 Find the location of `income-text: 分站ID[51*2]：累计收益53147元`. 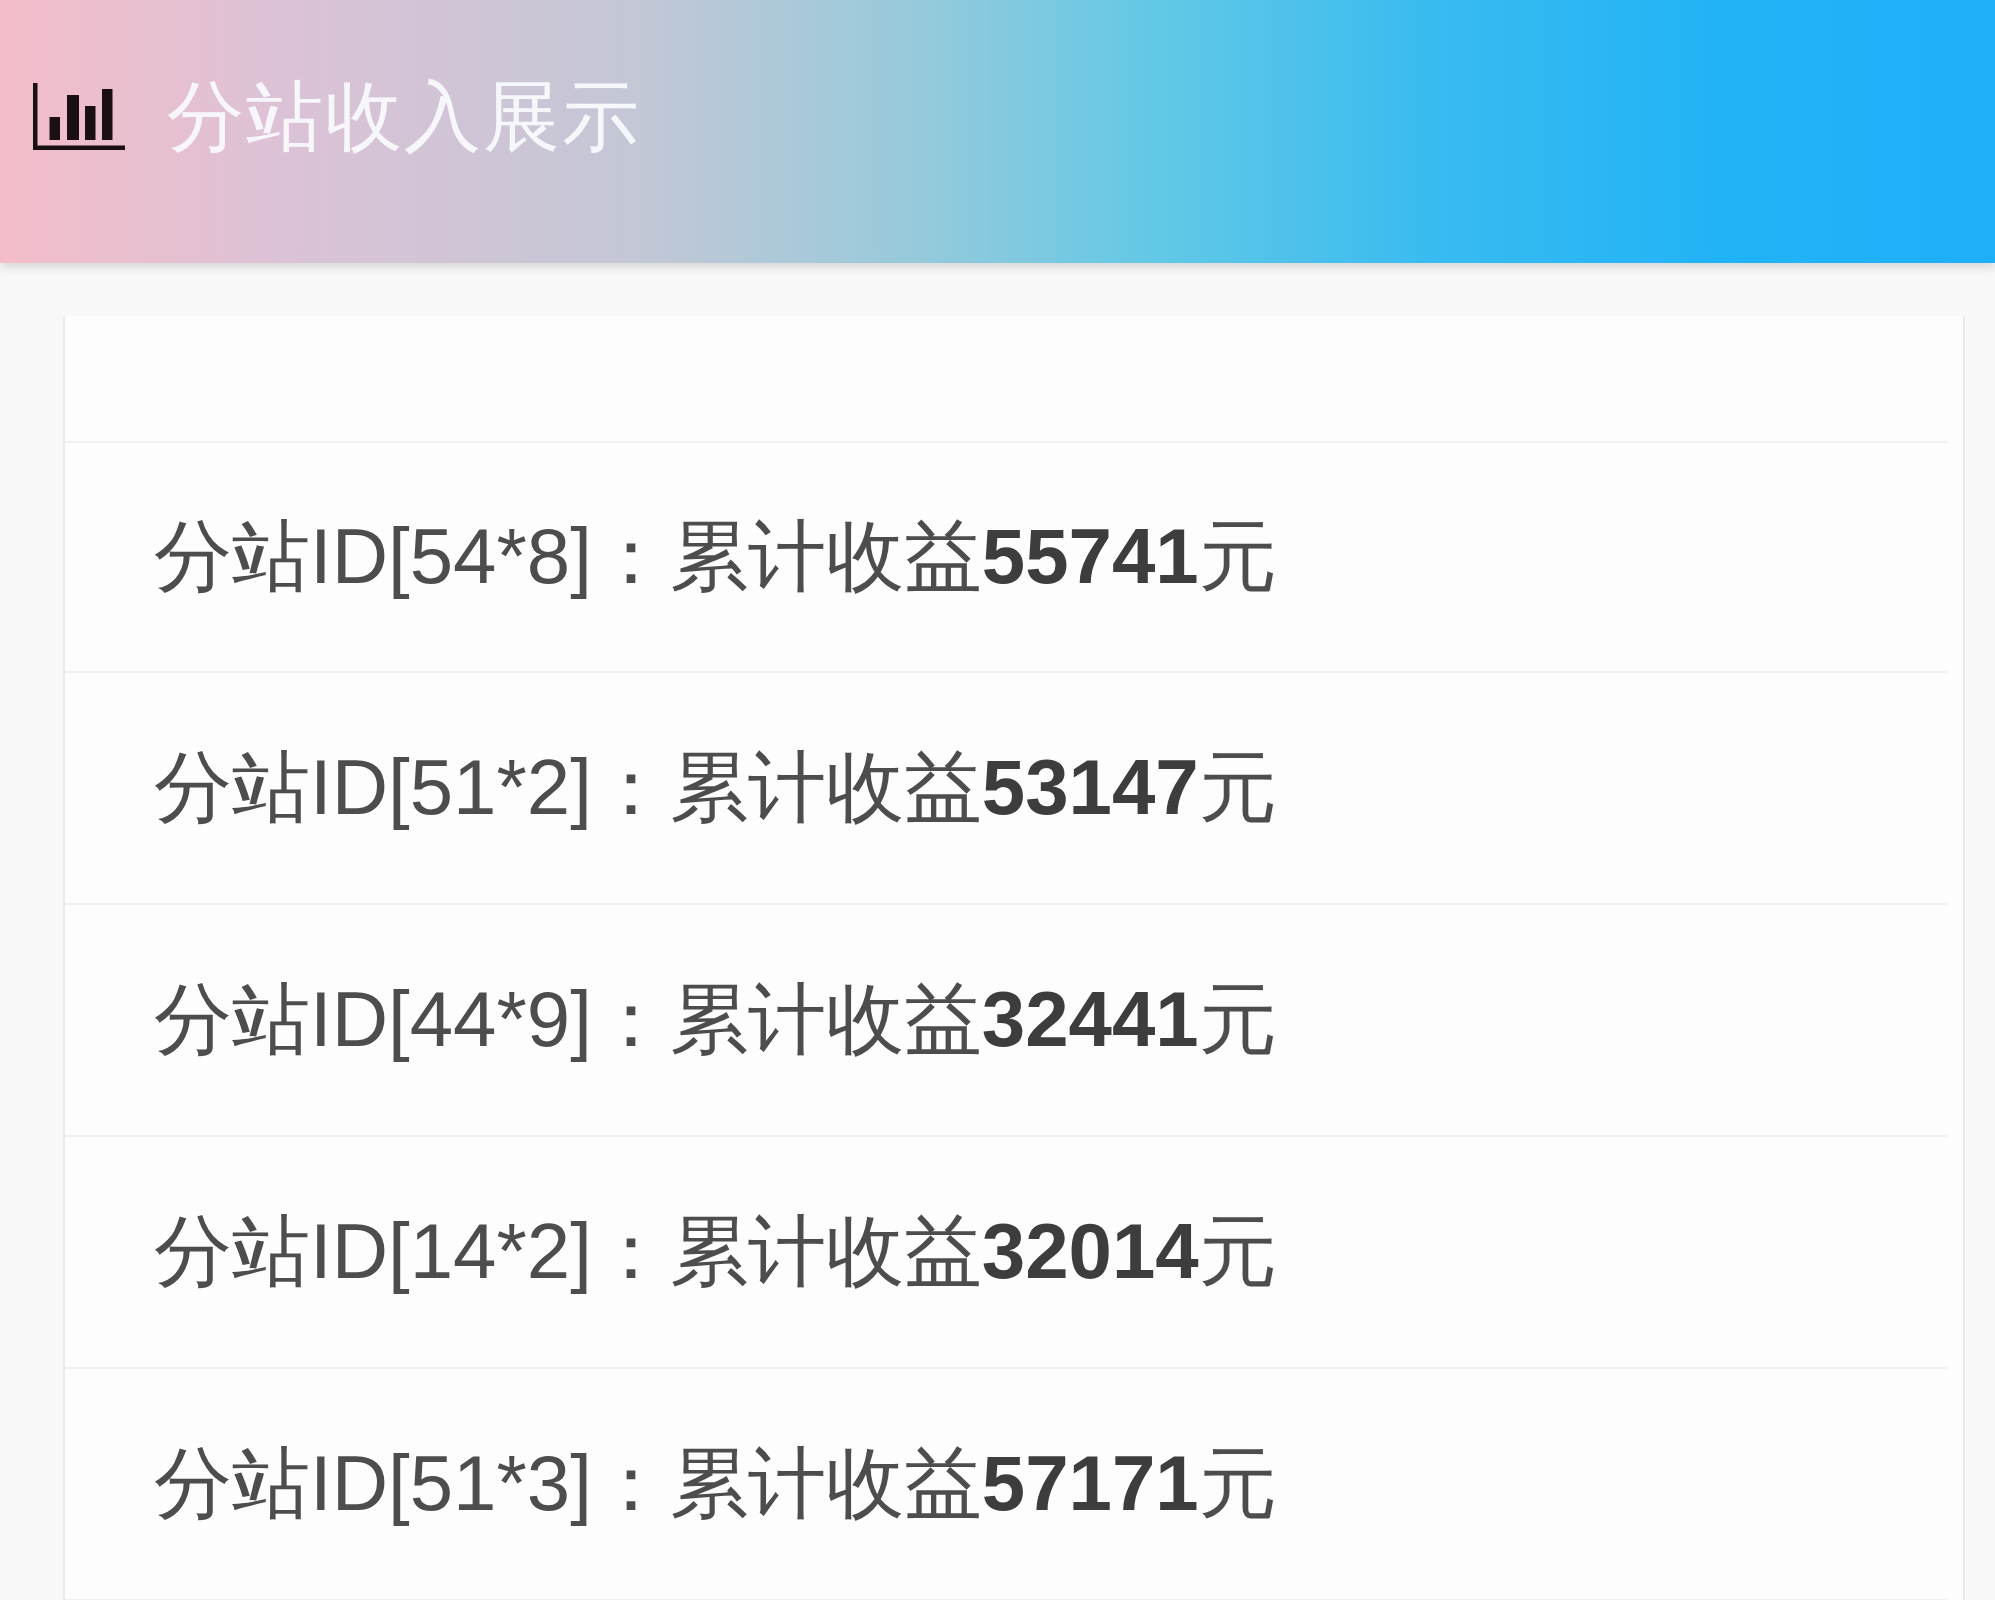

income-text: 分站ID[51*2]：累计收益53147元 is located at coordinates (715, 788).